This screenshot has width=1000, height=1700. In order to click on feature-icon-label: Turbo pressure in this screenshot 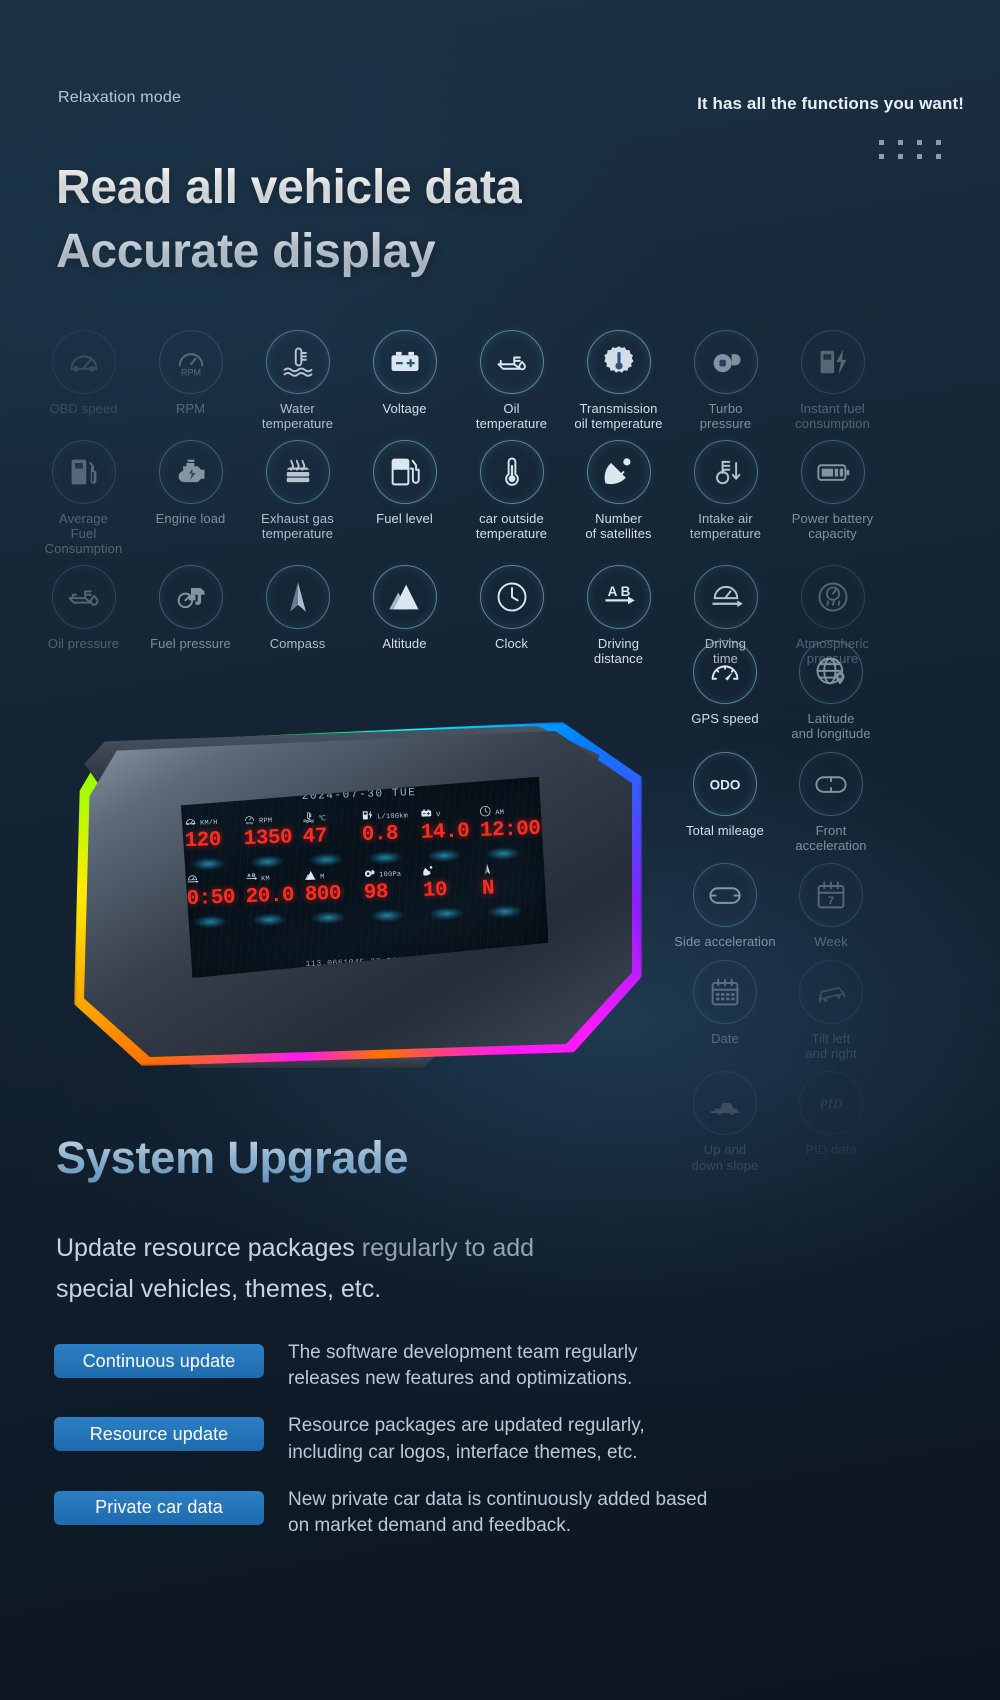, I will do `click(725, 416)`.